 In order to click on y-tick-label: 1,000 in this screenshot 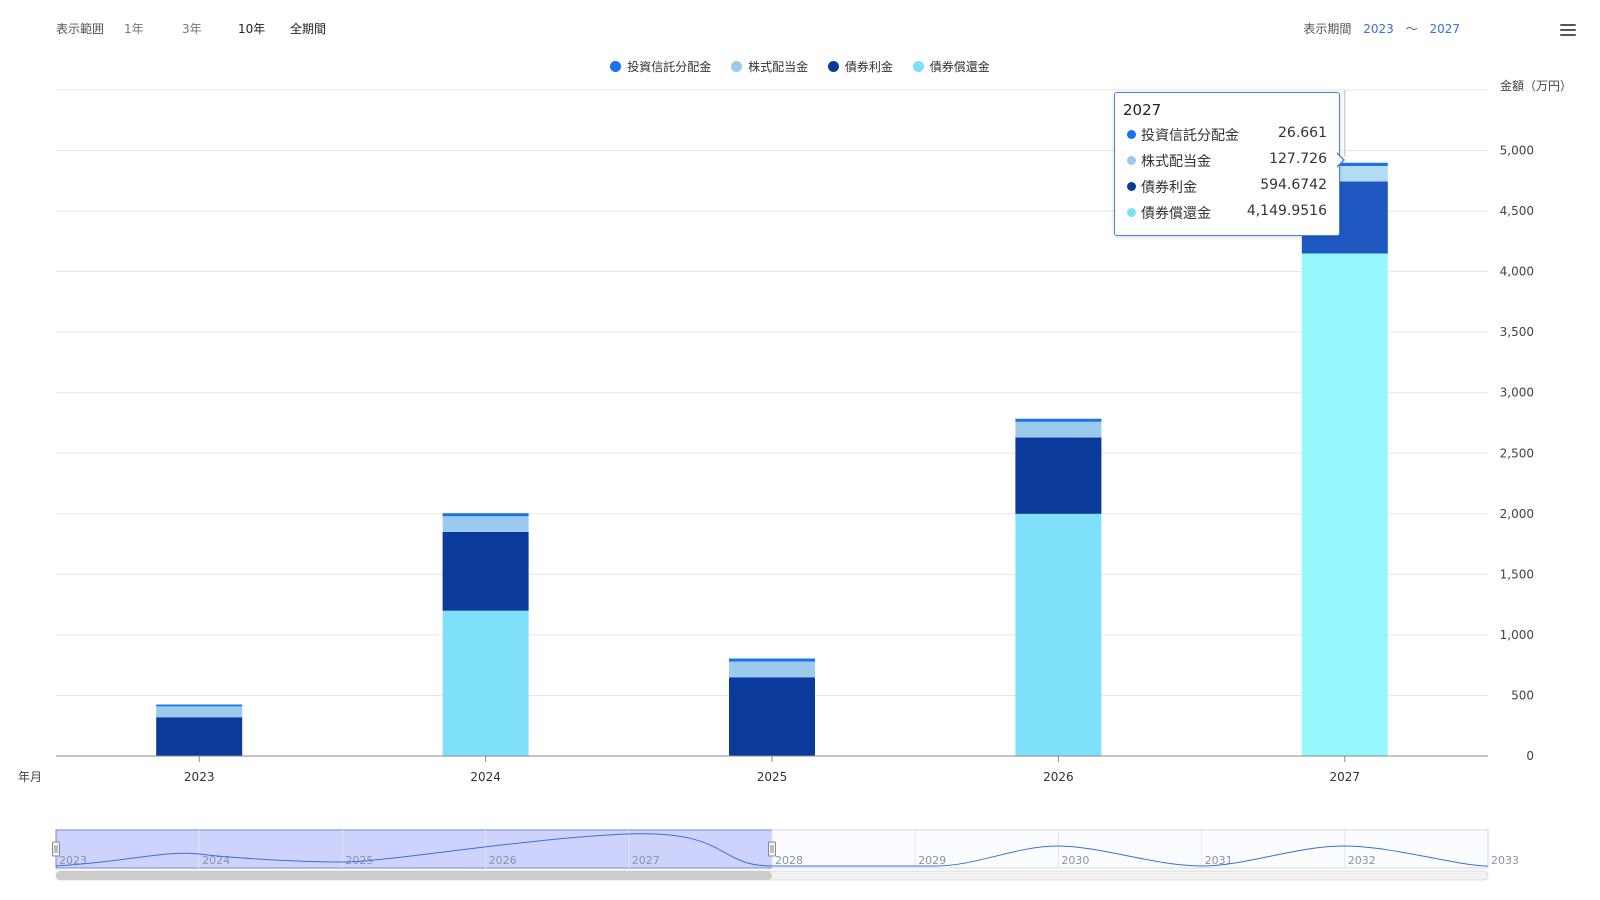, I will do `click(1517, 635)`.